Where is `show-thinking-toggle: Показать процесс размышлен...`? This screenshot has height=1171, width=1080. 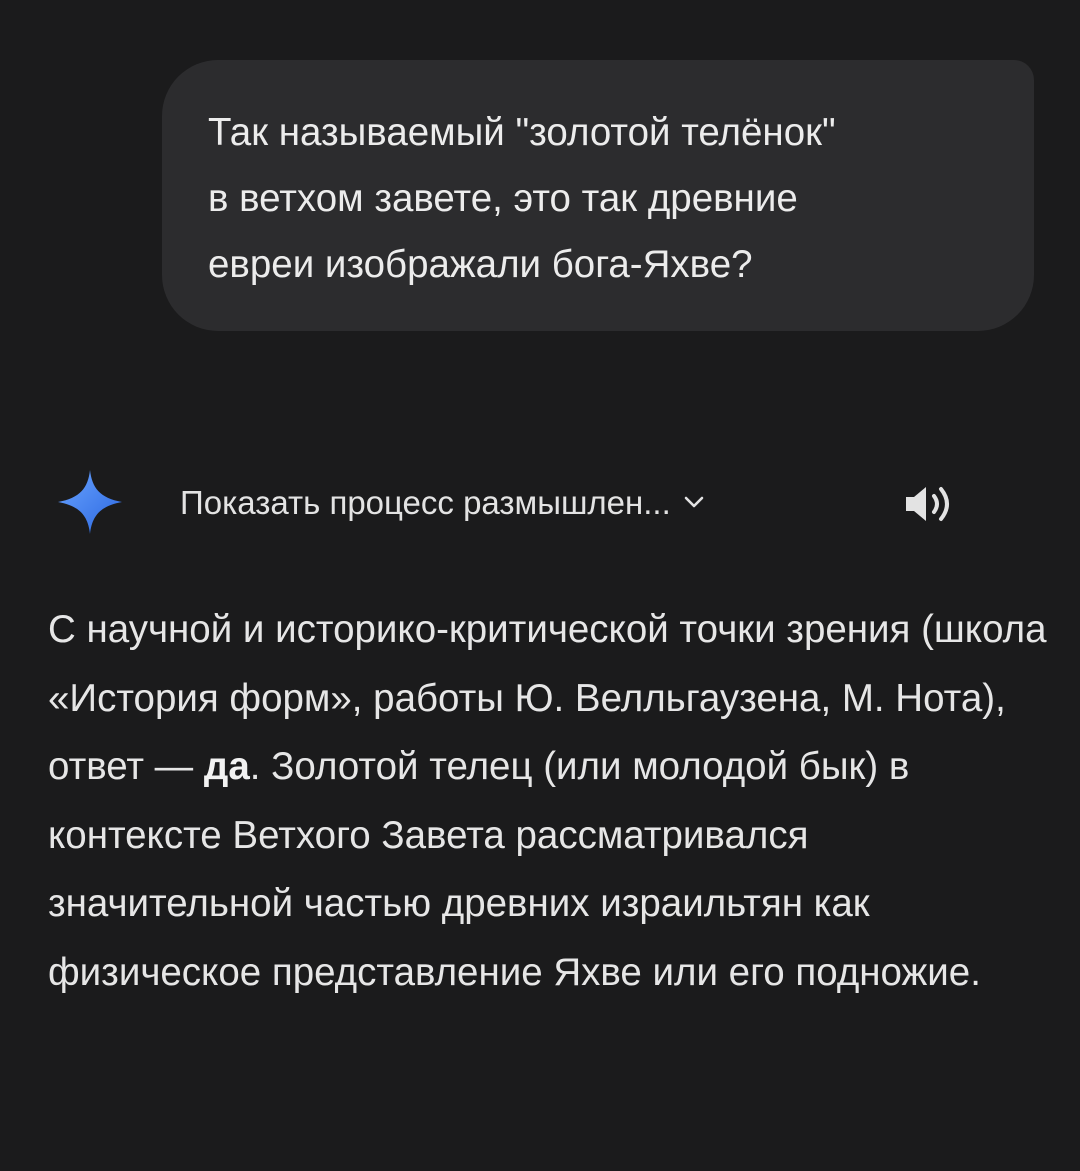 show-thinking-toggle: Показать процесс размышлен... is located at coordinates (520, 503).